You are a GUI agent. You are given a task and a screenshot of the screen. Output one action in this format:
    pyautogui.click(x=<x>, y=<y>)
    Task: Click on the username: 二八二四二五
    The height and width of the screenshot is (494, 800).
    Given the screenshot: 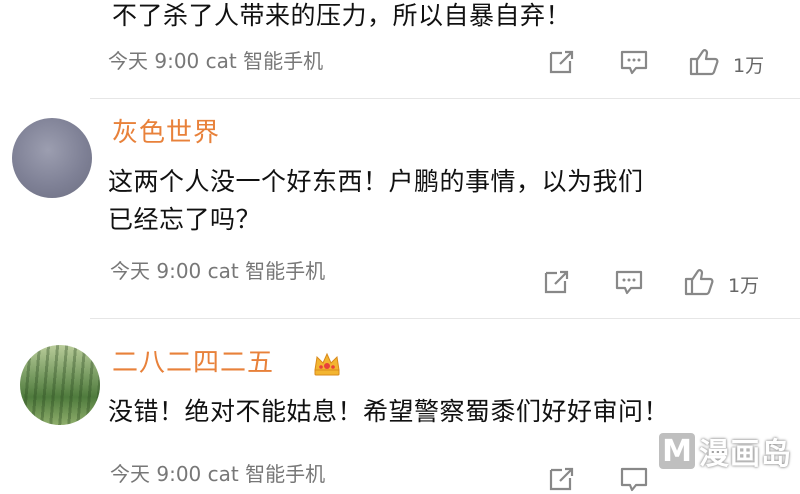 What is the action you would take?
    pyautogui.click(x=193, y=360)
    